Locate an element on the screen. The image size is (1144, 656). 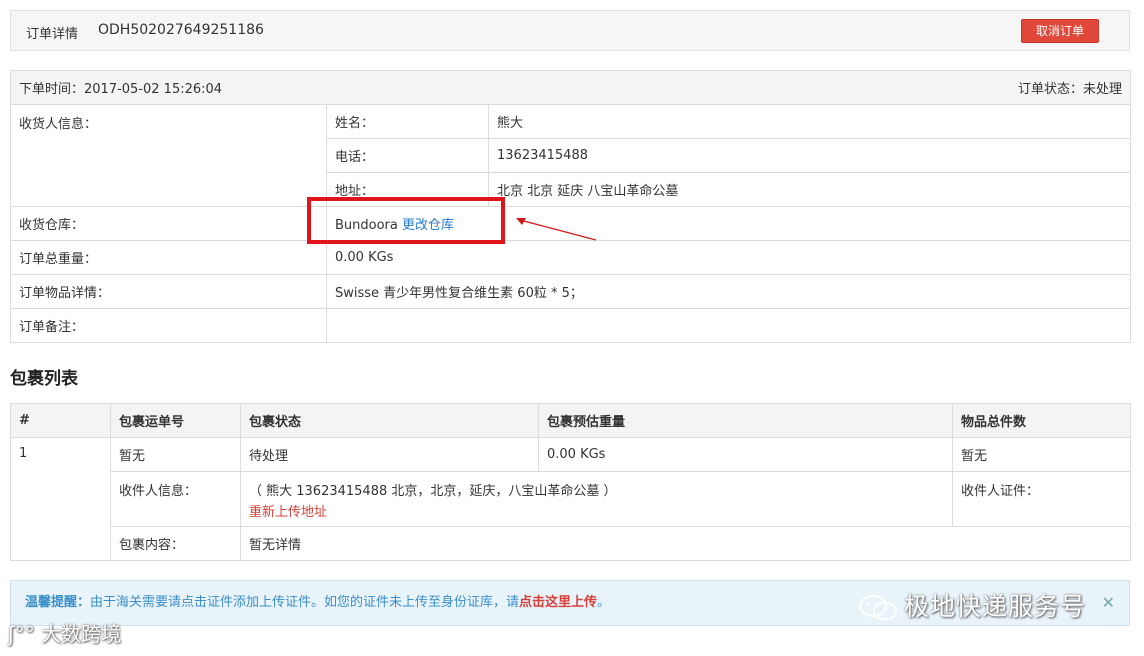
package-weight: 0.00 KGs is located at coordinates (745, 454).